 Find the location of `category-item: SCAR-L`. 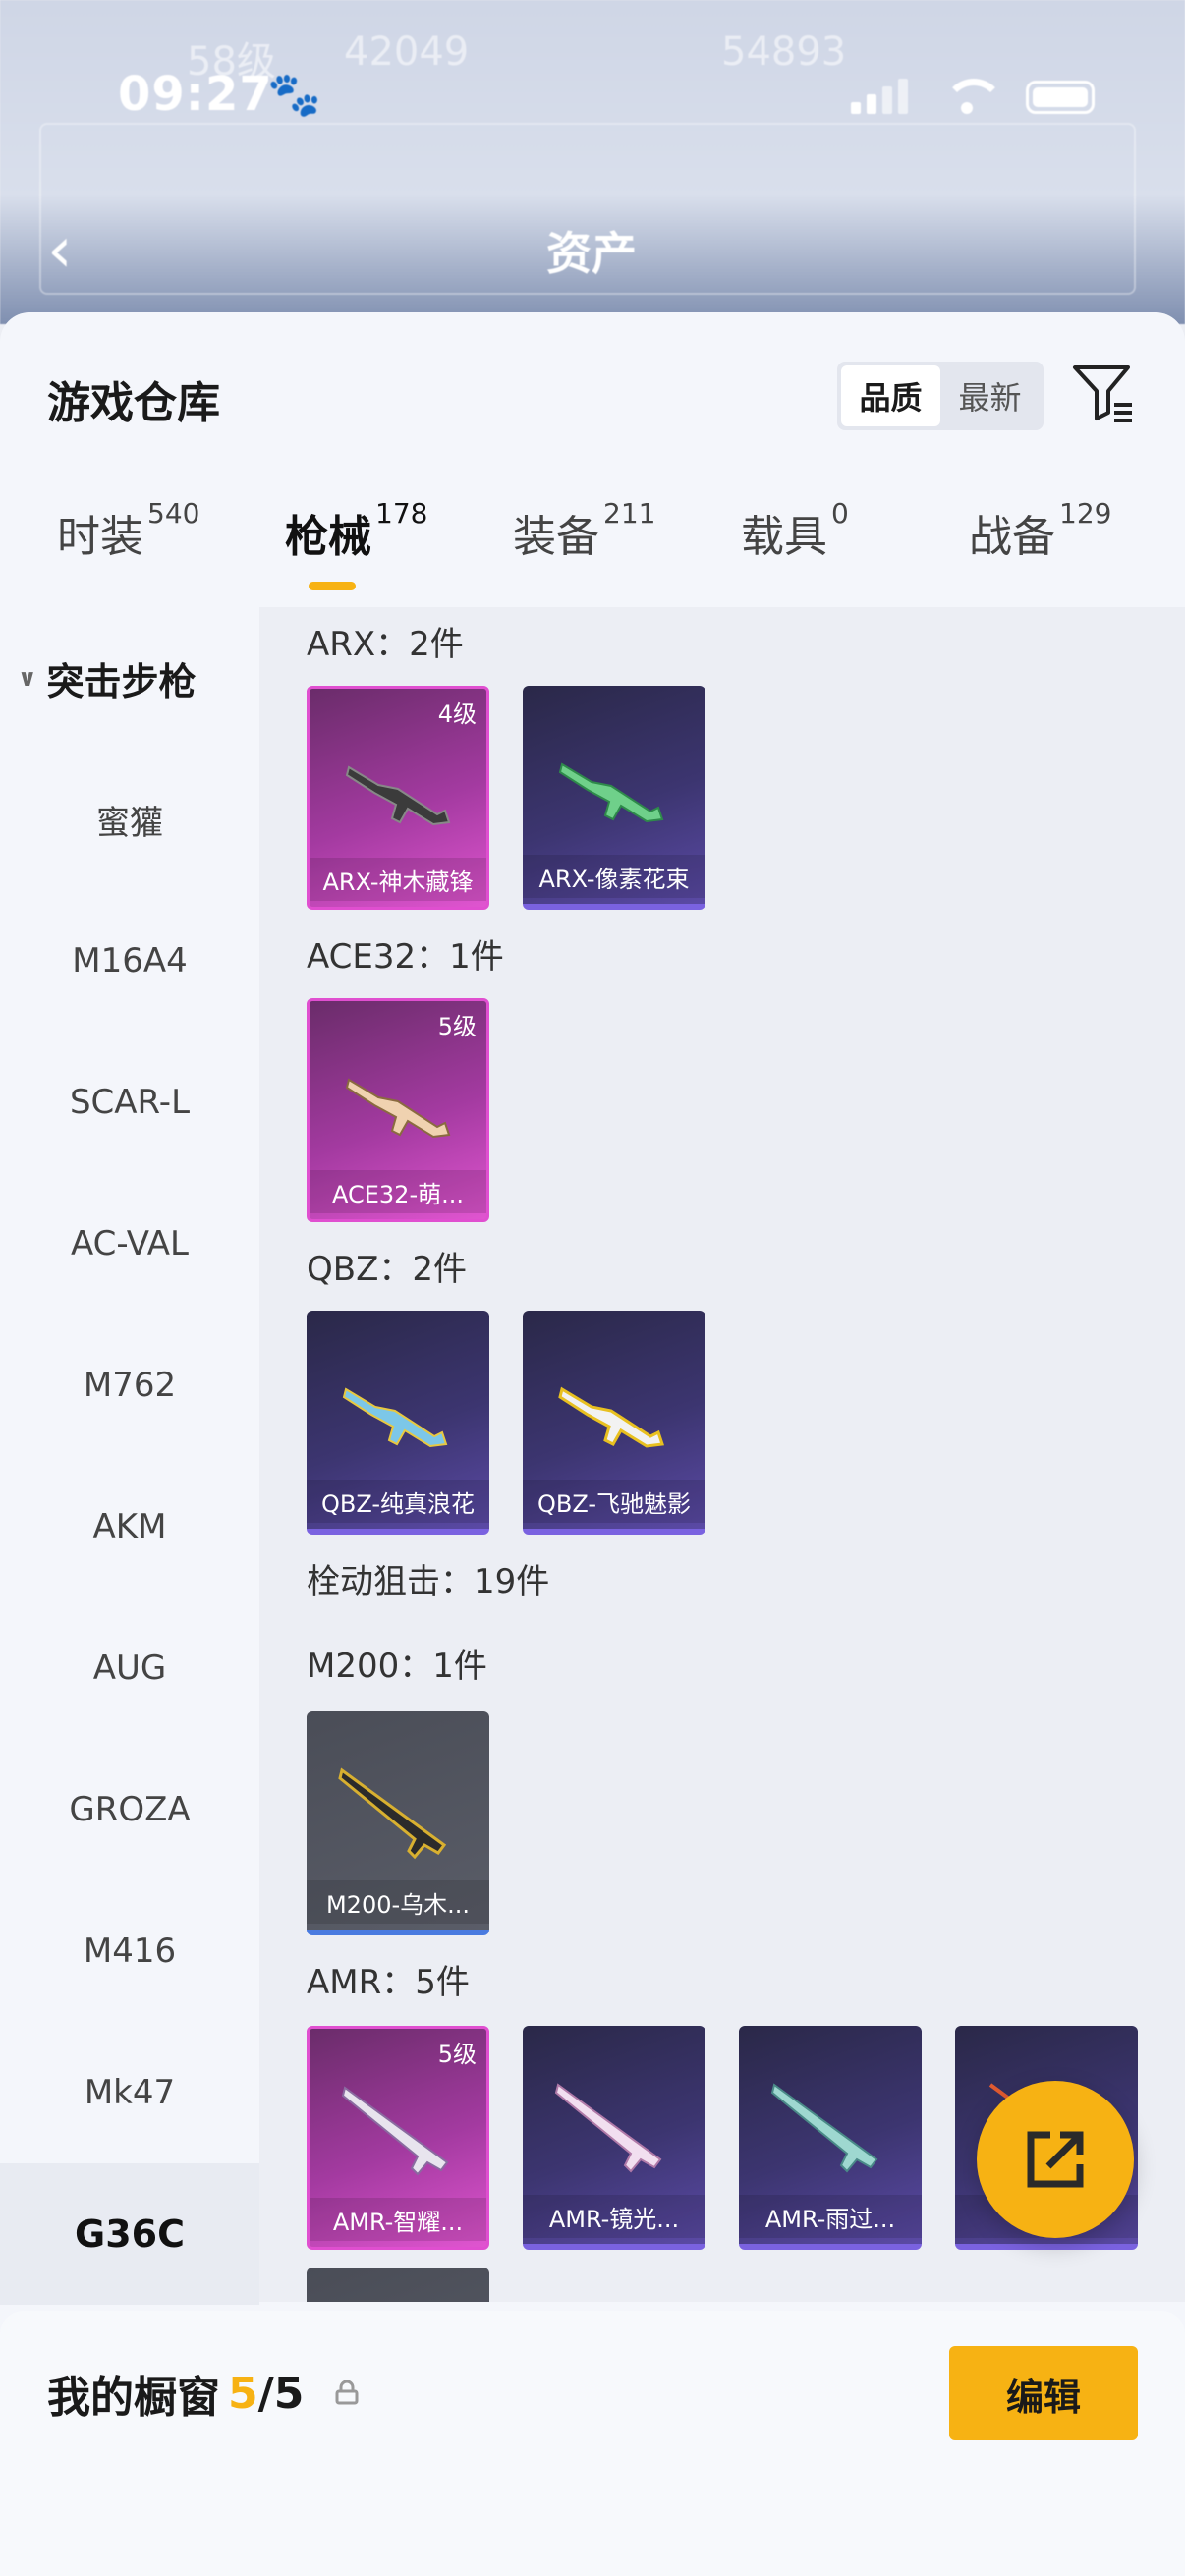

category-item: SCAR-L is located at coordinates (130, 1102).